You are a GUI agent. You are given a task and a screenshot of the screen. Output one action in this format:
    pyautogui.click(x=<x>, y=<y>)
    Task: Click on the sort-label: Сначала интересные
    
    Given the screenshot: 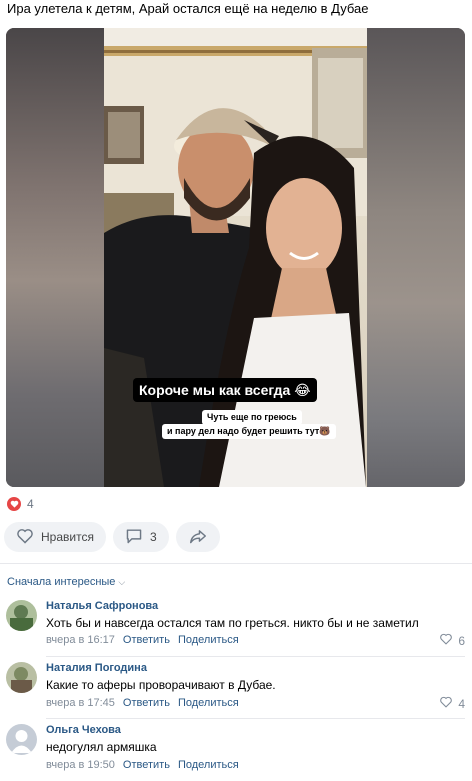 What is the action you would take?
    pyautogui.click(x=61, y=582)
    